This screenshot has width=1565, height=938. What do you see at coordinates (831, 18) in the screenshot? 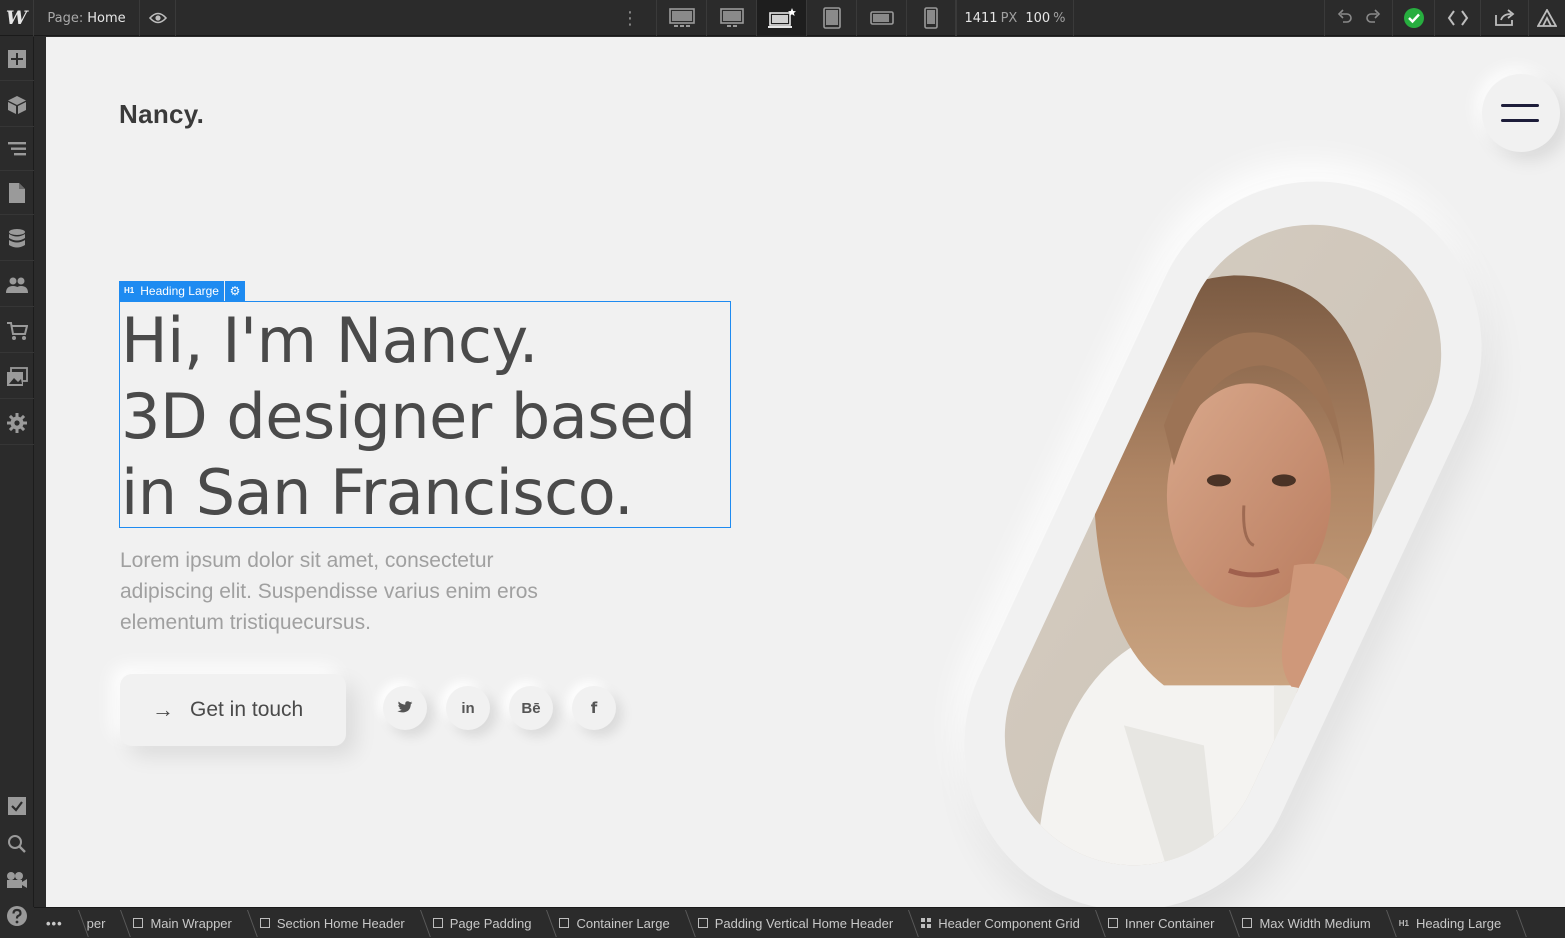
I see `tablet-icon` at bounding box center [831, 18].